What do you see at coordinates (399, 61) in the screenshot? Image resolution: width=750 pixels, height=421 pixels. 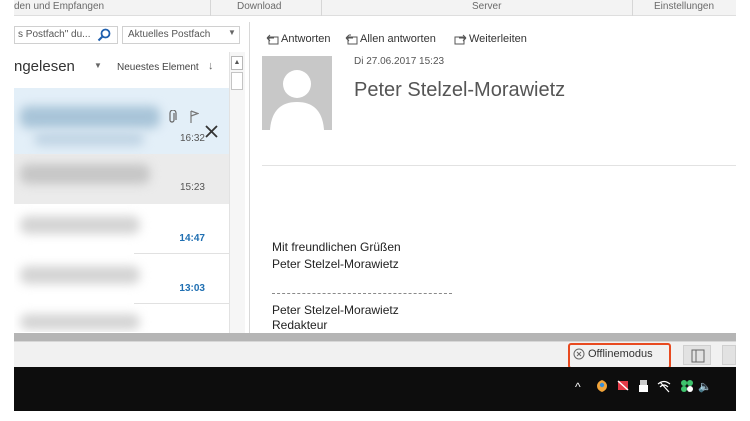 I see `message-date: Di 27.06.2017 15:23` at bounding box center [399, 61].